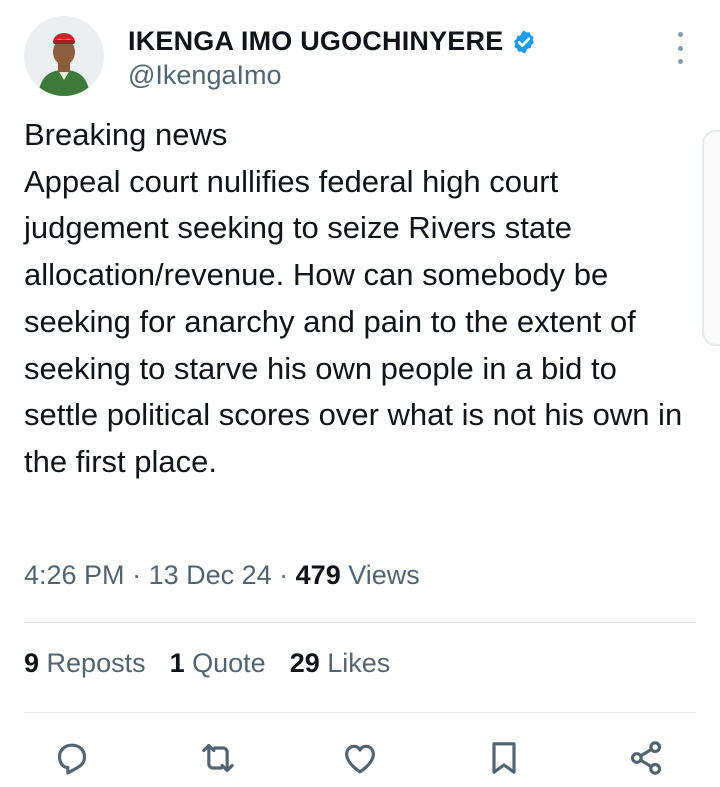 This screenshot has width=720, height=787. I want to click on reposts-stat: 9 Reposts, so click(85, 663).